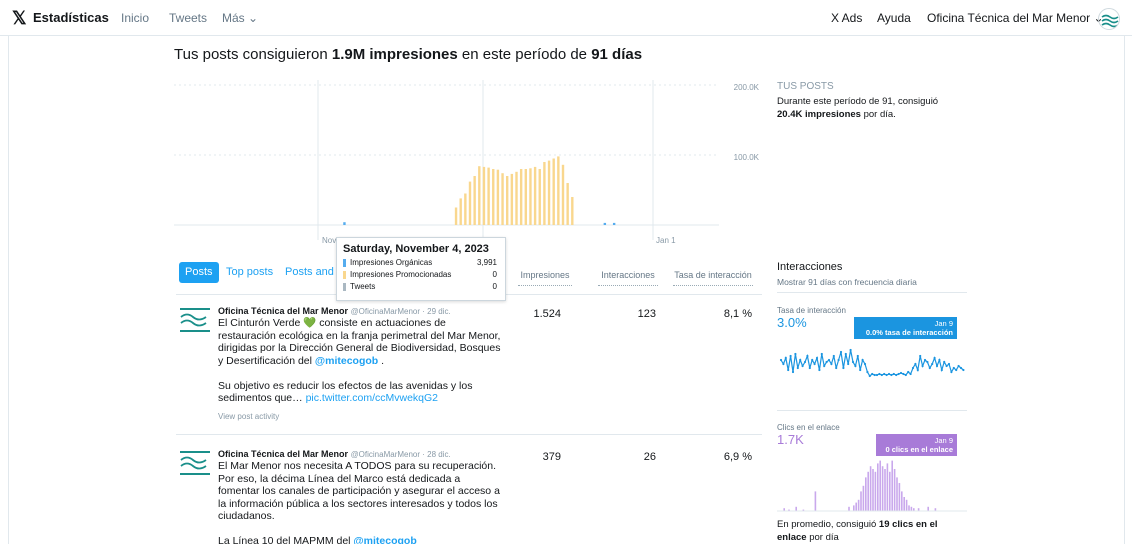  I want to click on column-interactions: Interacciones, so click(628, 278).